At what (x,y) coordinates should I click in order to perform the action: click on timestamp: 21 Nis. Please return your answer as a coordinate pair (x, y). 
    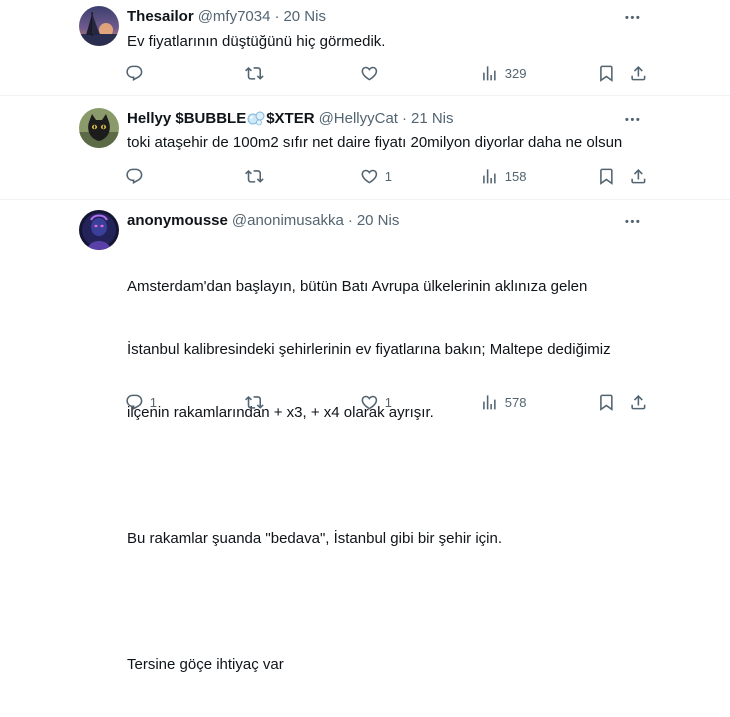
    Looking at the image, I should click on (432, 118).